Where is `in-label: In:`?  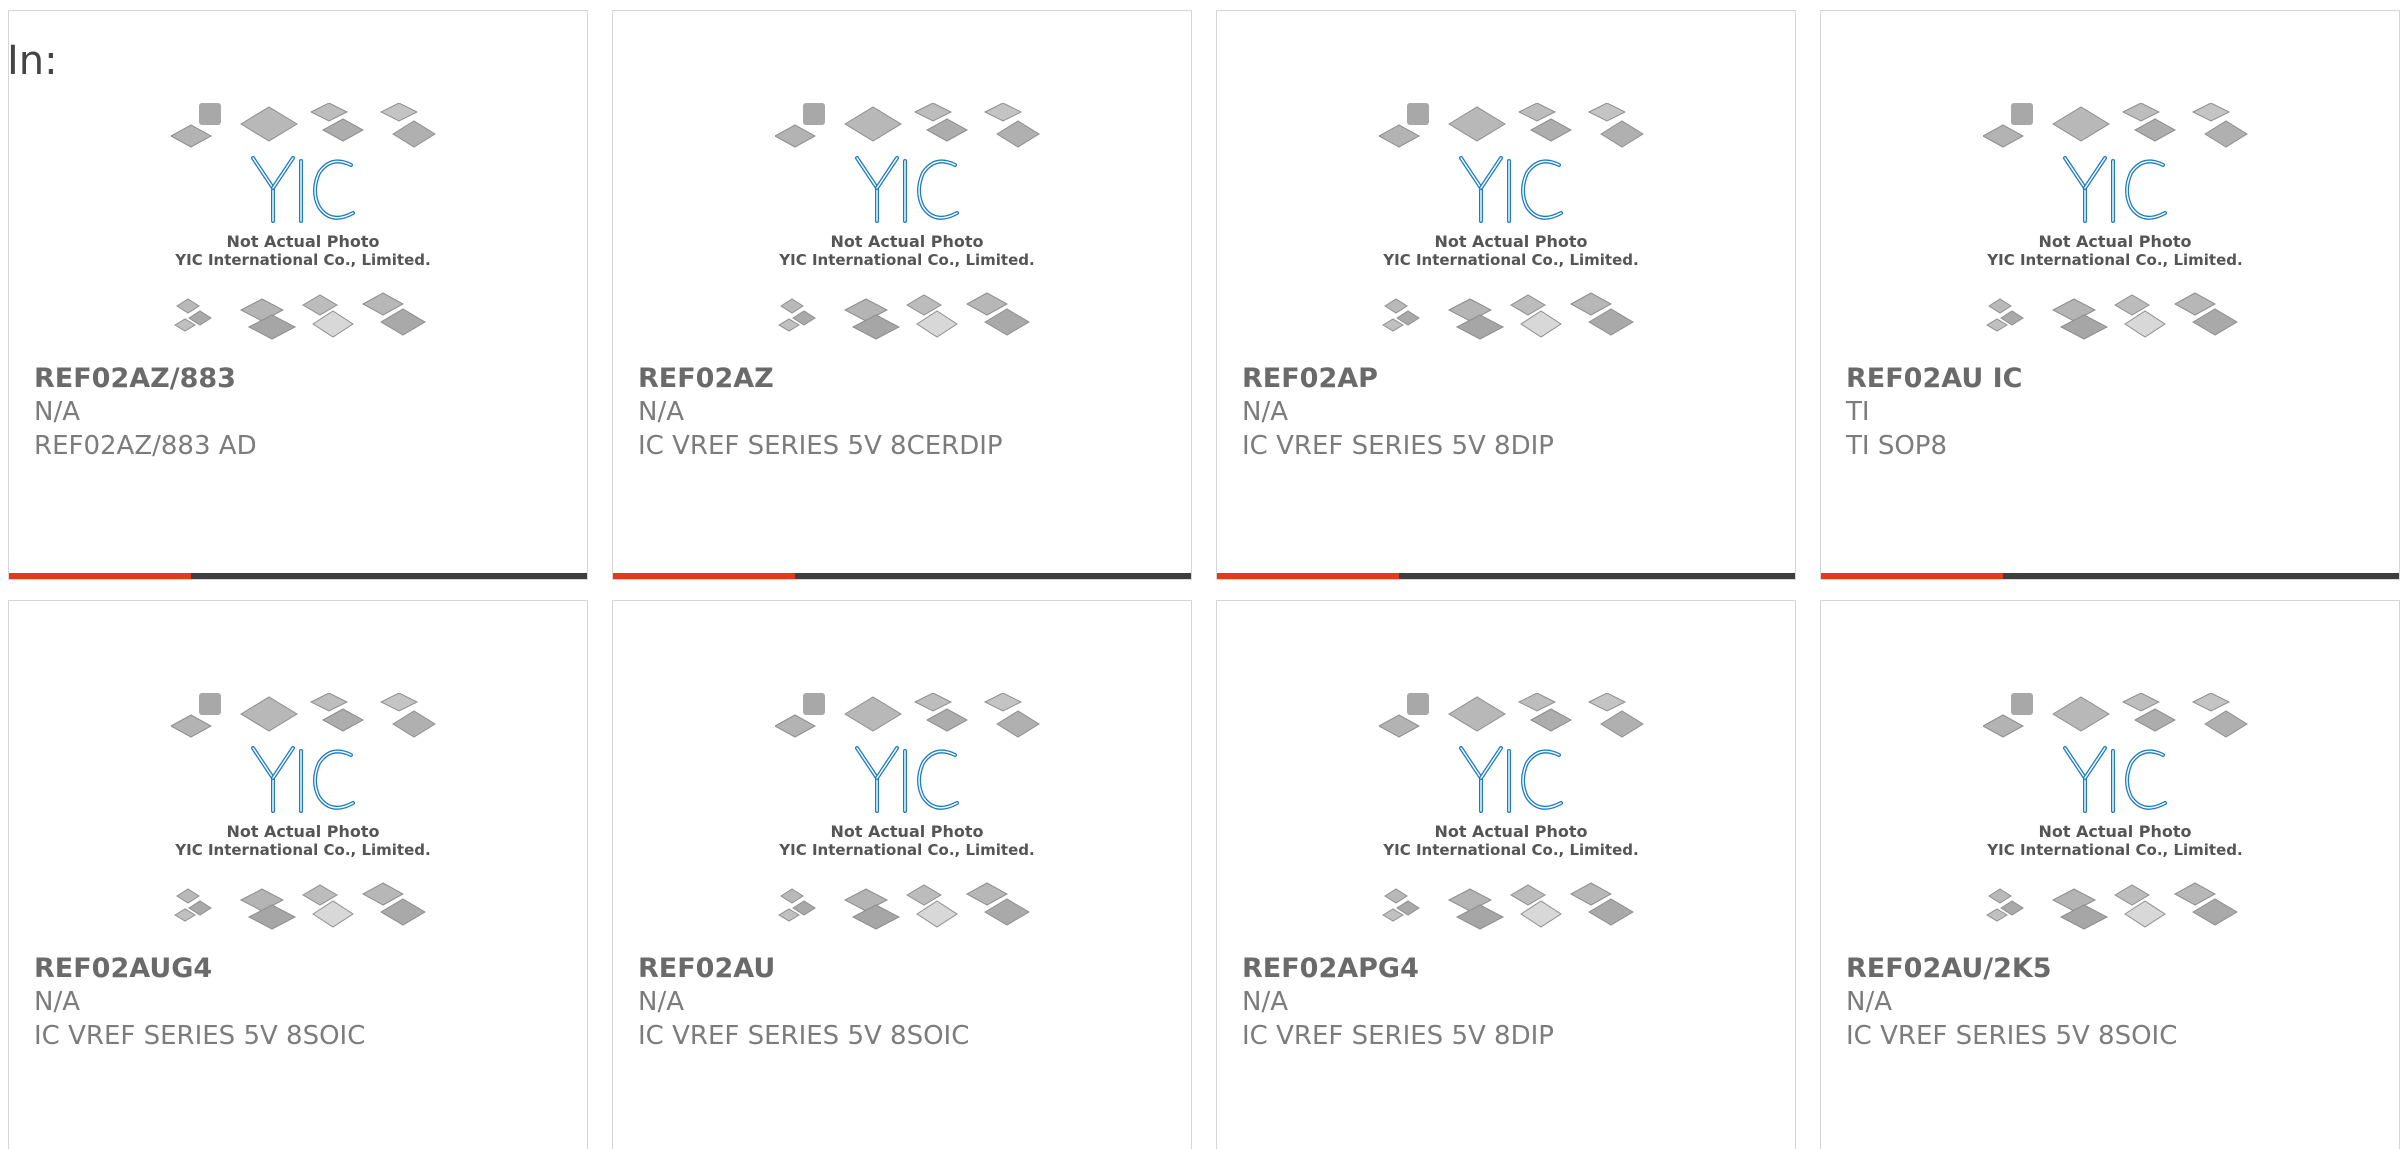
in-label: In: is located at coordinates (32, 61).